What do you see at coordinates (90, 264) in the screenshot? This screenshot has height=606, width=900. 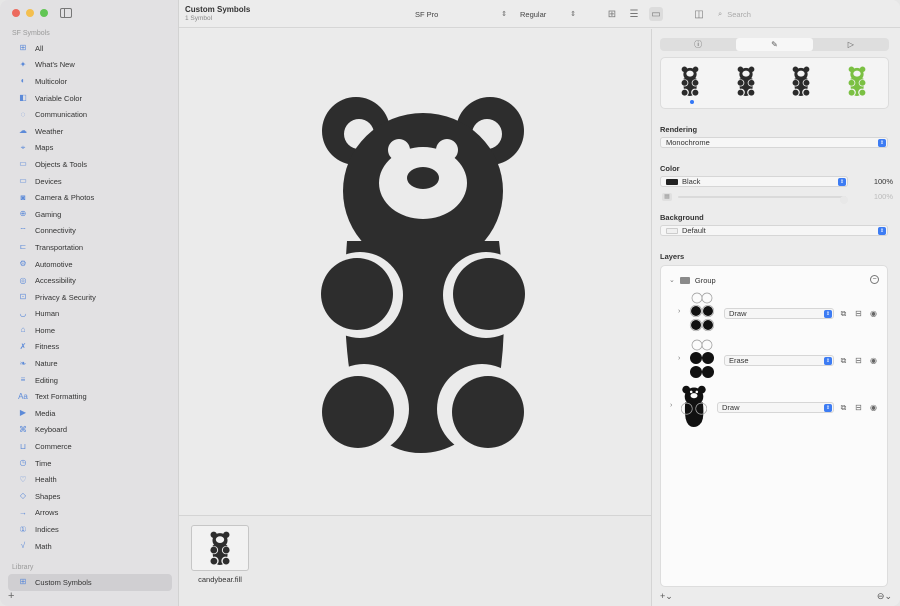 I see `sidebar-item-automotive: ⚙ Automotive` at bounding box center [90, 264].